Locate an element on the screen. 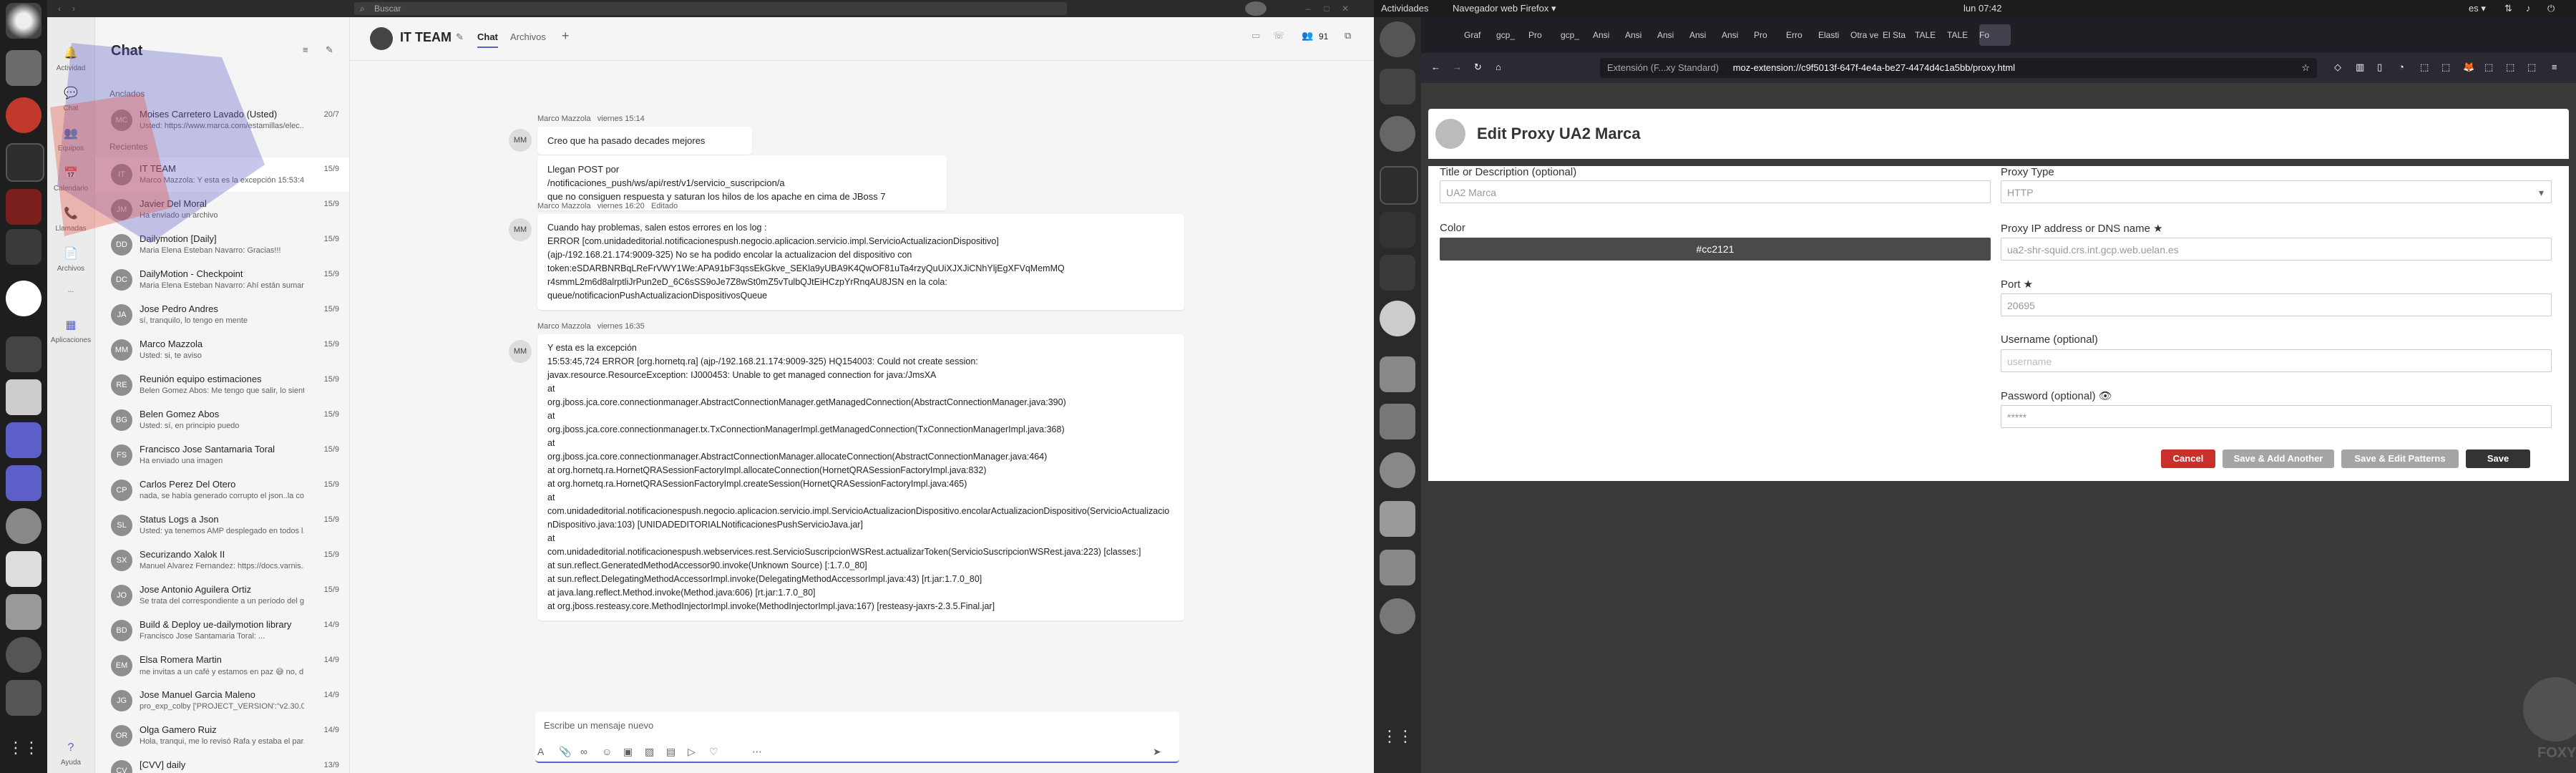 The image size is (2576, 773). files-icon is located at coordinates (1397, 86).